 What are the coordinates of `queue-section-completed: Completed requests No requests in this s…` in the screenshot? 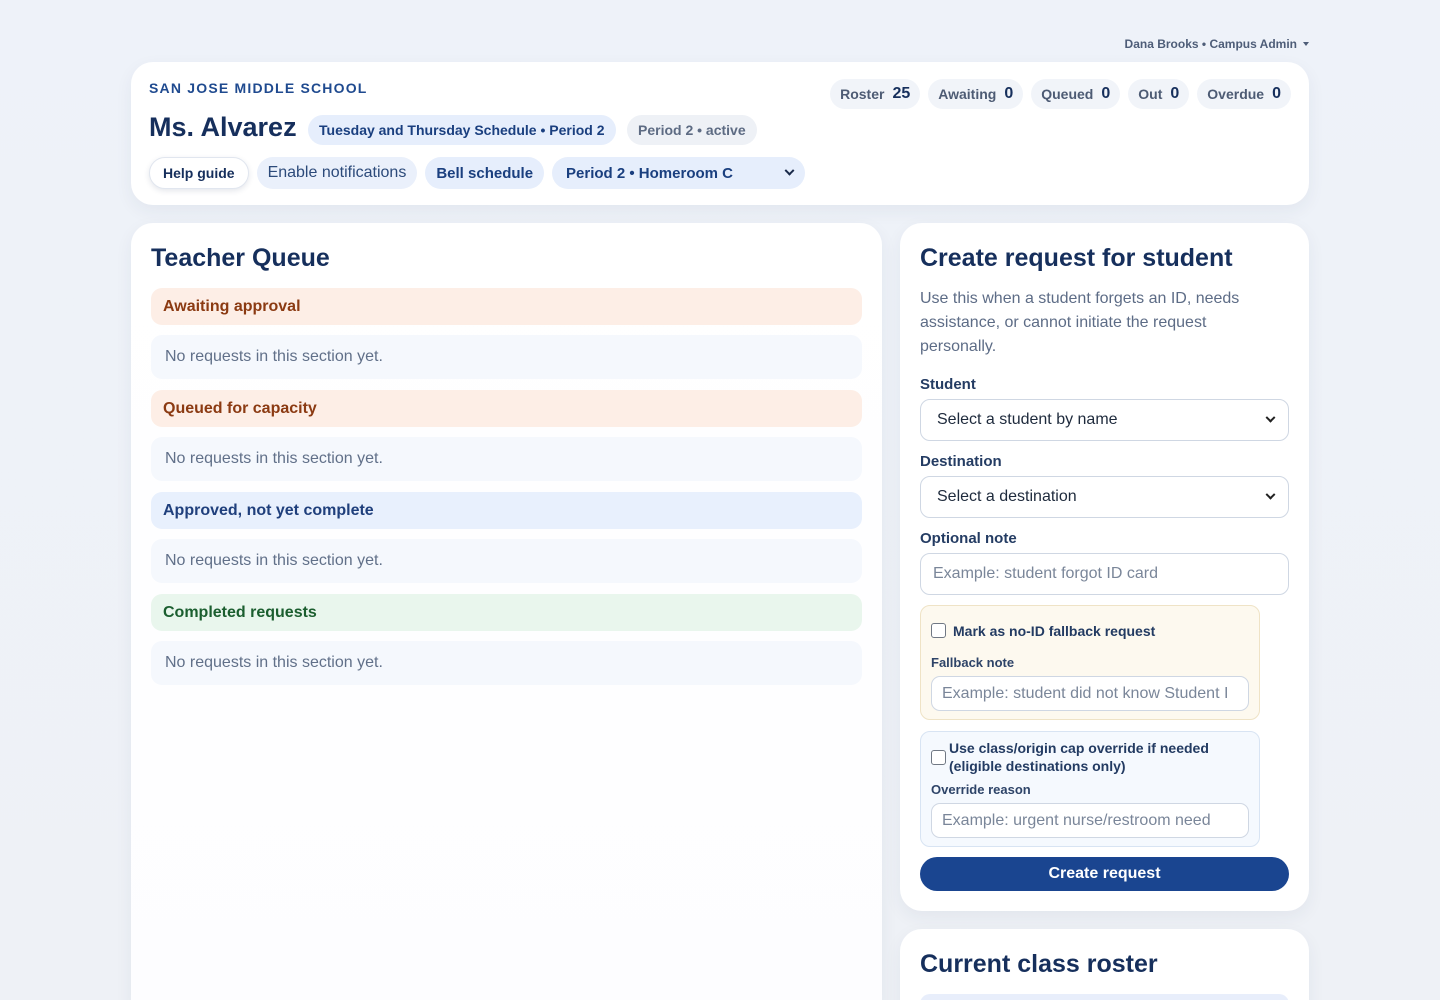 It's located at (506, 639).